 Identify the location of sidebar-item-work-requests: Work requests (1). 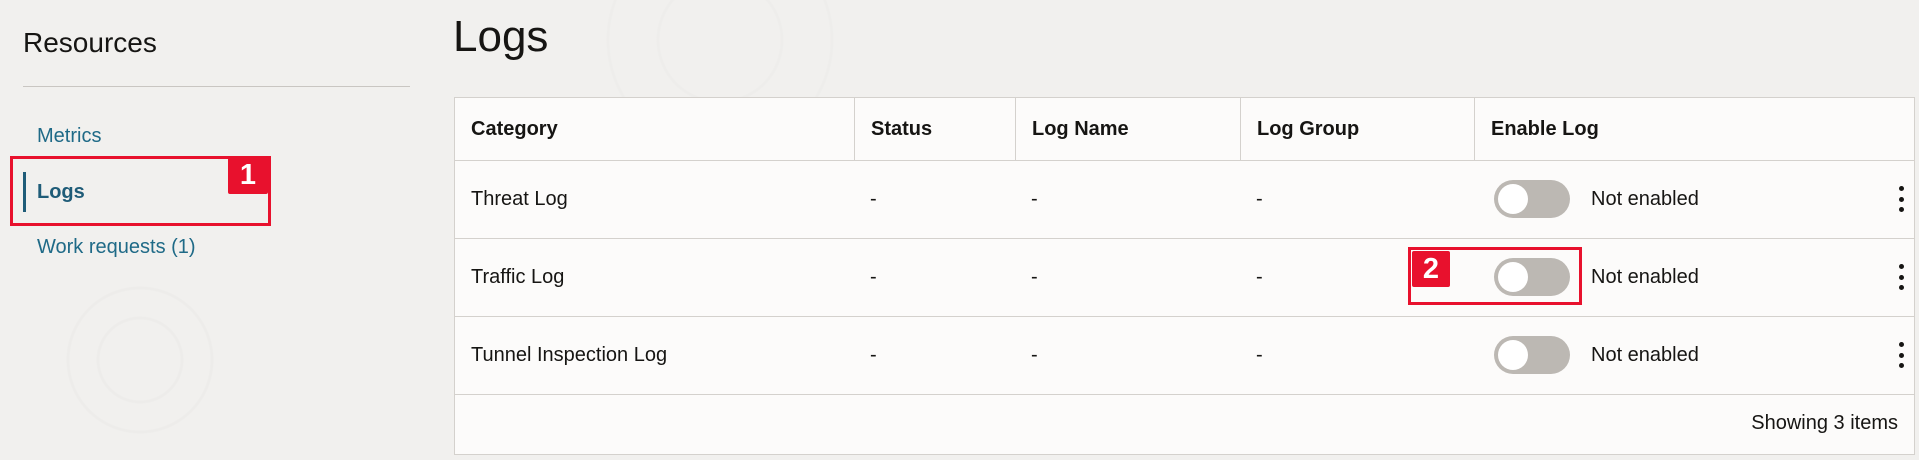
(148, 247).